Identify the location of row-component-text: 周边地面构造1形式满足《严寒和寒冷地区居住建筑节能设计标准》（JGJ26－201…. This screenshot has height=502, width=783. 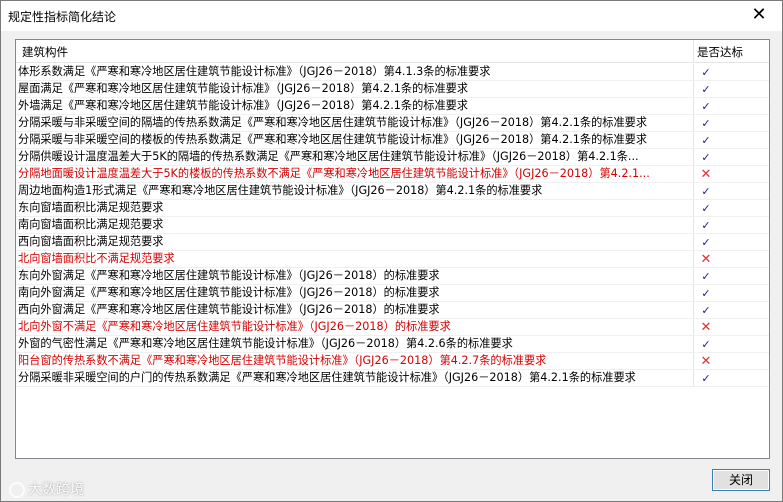
(280, 190).